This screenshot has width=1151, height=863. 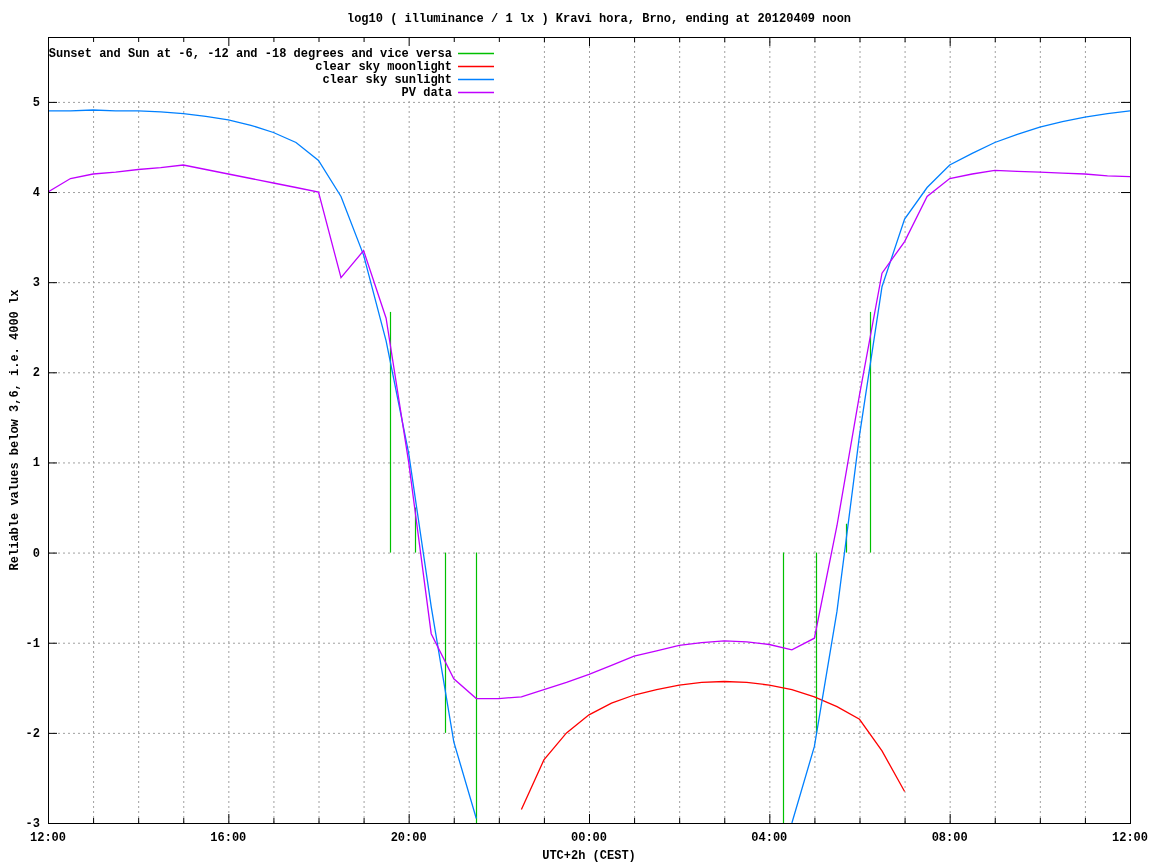 I want to click on legend-label: Sunset and Sun at -6, -12 and -18 degrees and vice versa, so click(x=250, y=54).